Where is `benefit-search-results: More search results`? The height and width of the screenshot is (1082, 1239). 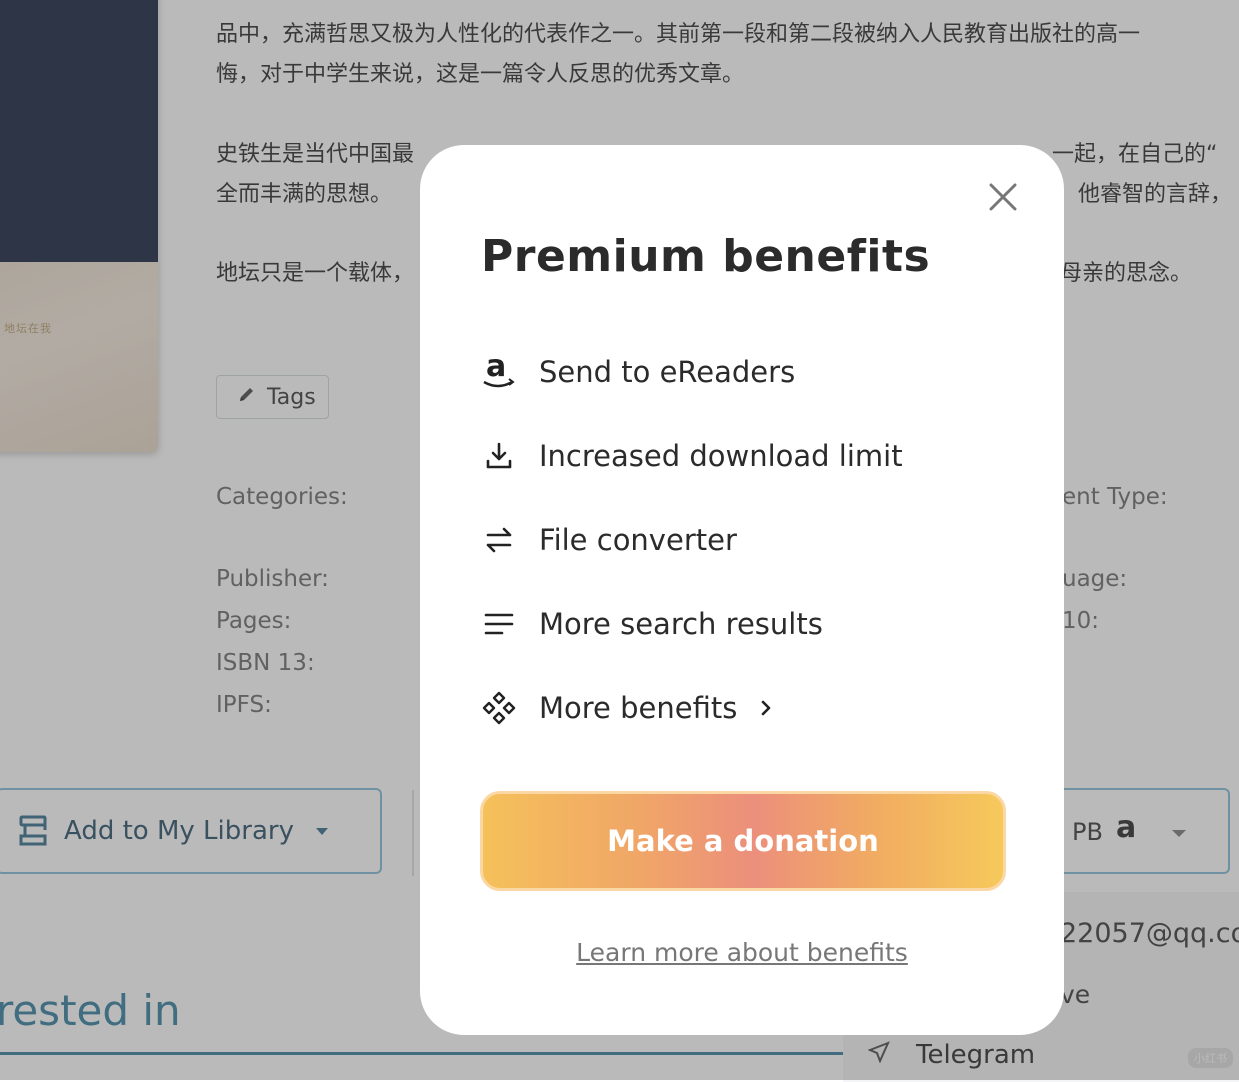
benefit-search-results: More search results is located at coordinates (651, 624).